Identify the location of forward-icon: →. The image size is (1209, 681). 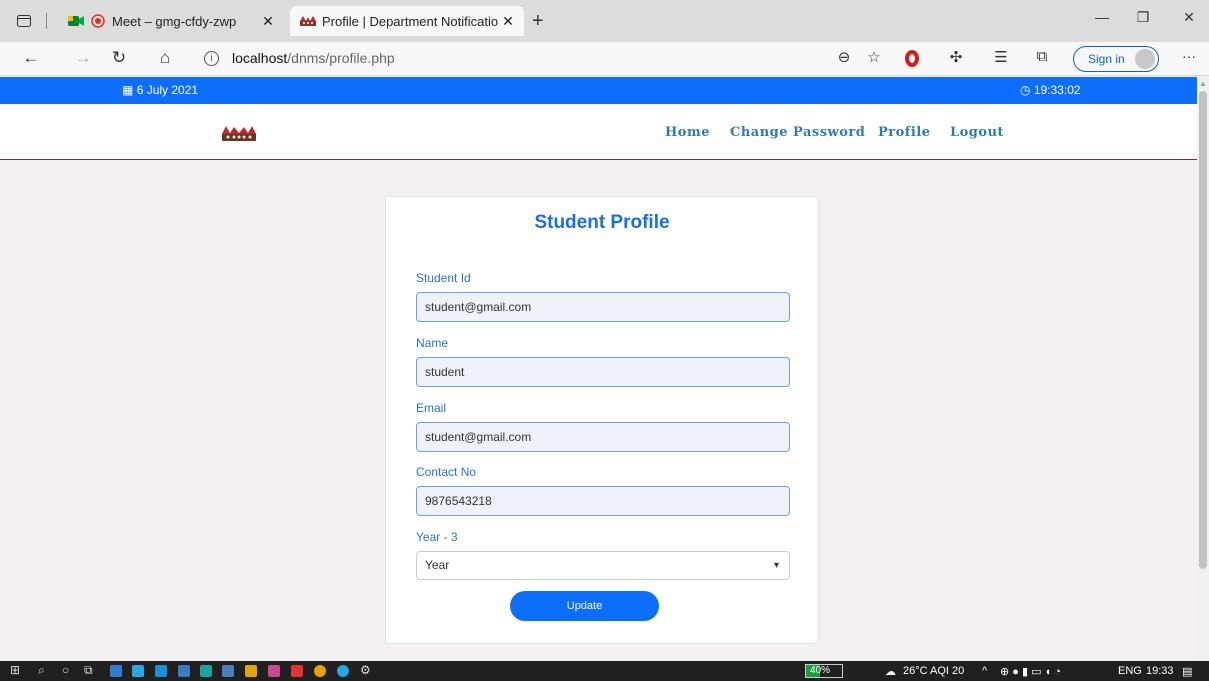
(83, 58).